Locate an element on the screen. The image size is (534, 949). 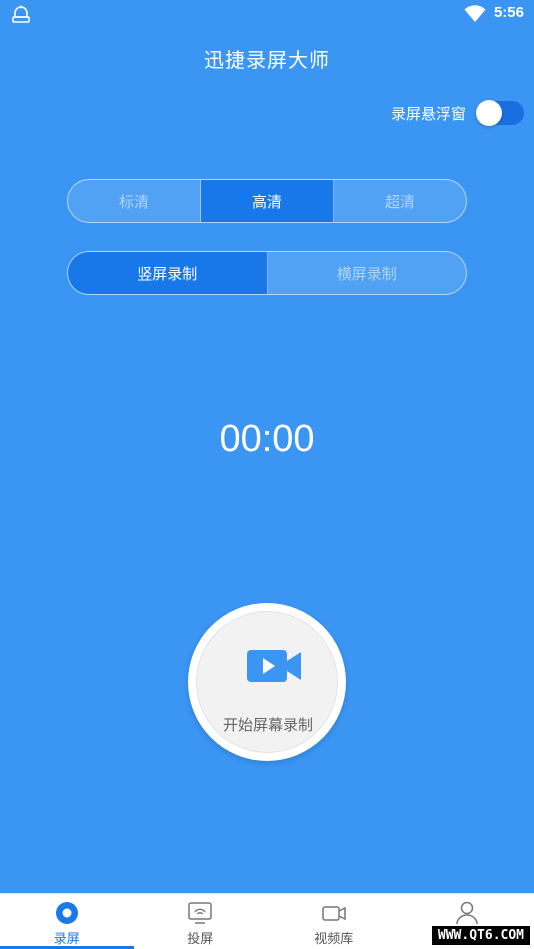
quality-selector: 标清 高清 超清 is located at coordinates (267, 201).